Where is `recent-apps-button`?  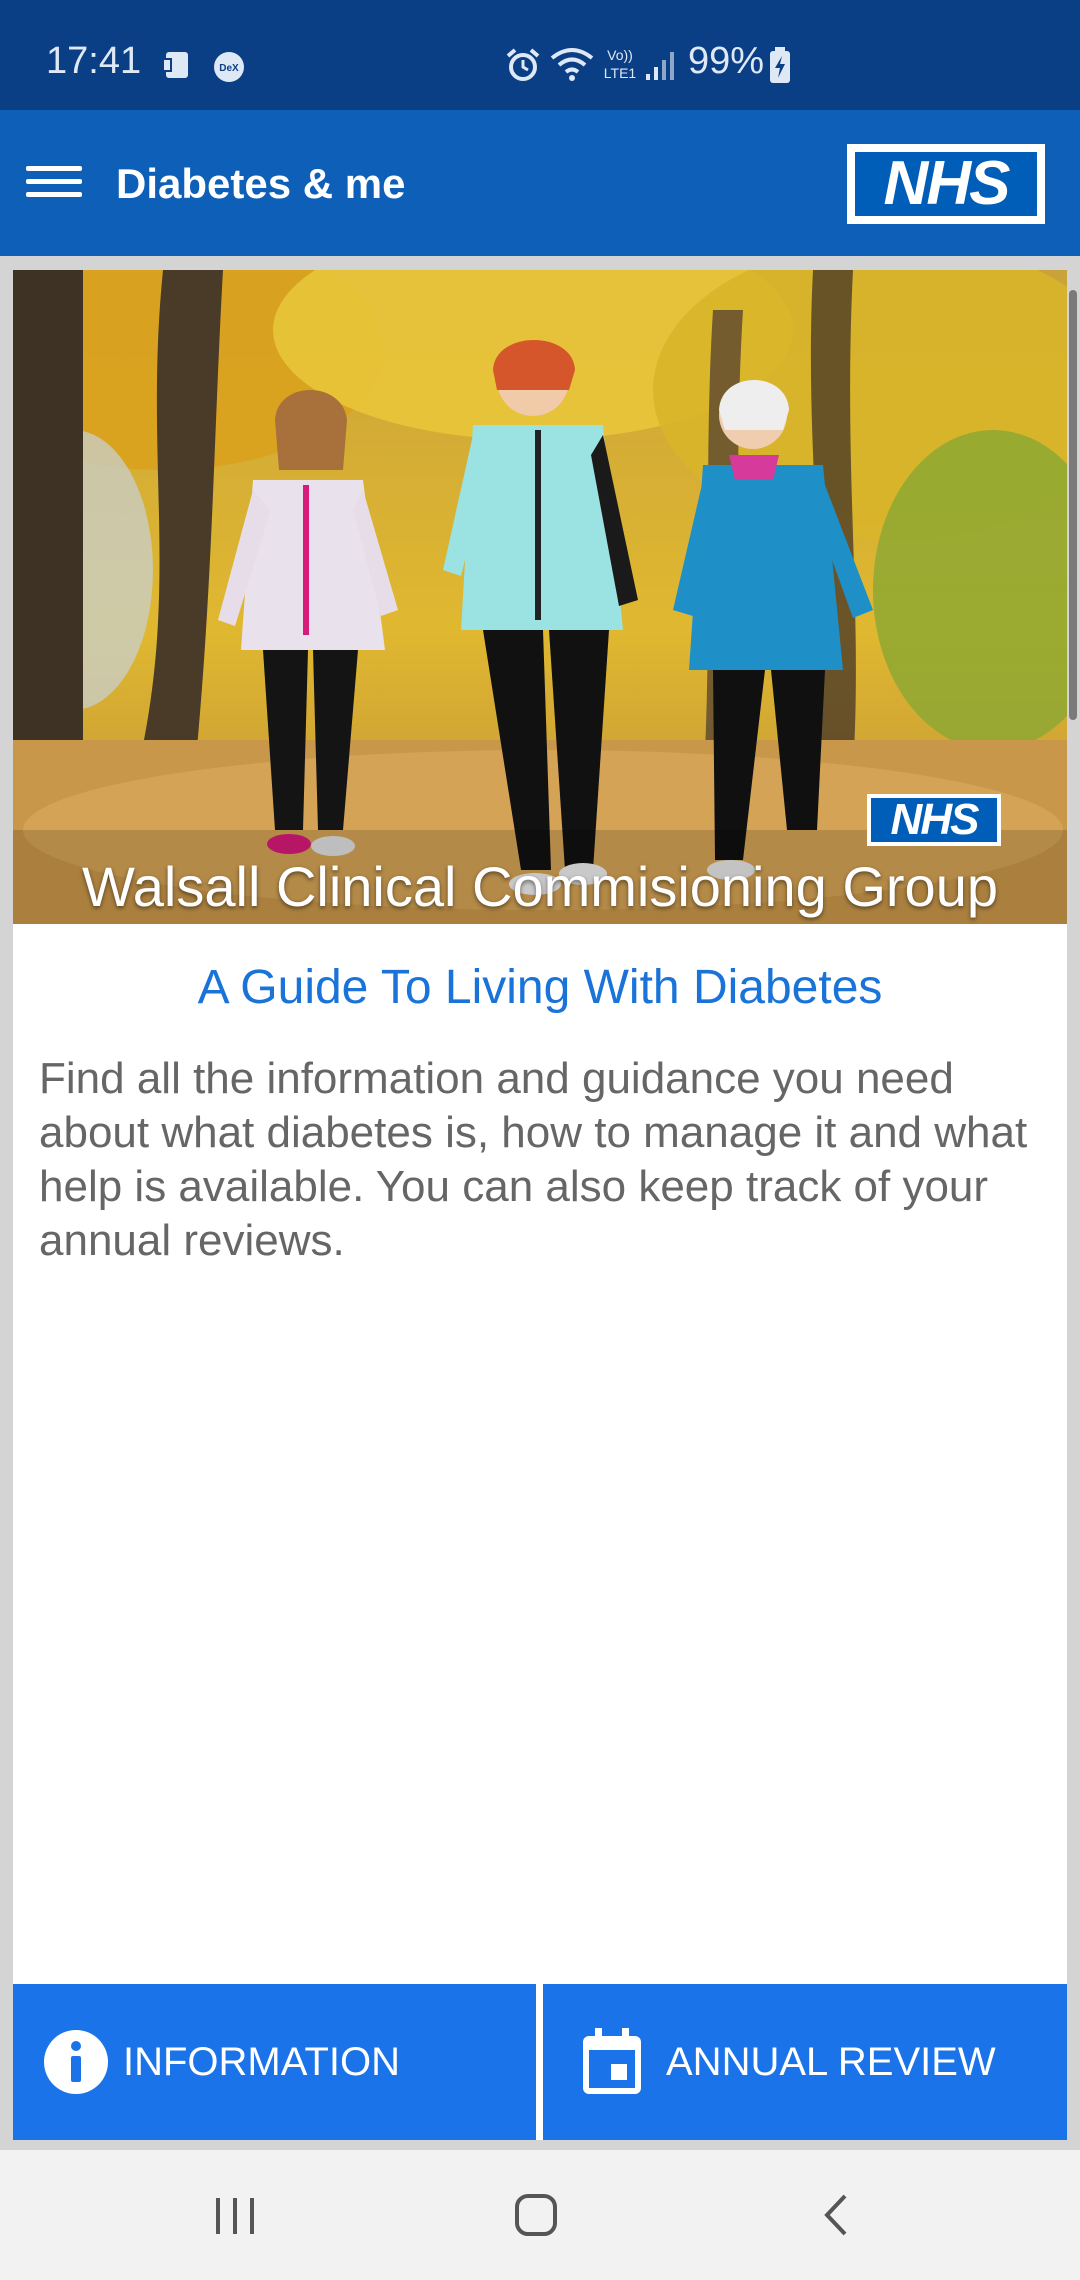
recent-apps-button is located at coordinates (235, 2215).